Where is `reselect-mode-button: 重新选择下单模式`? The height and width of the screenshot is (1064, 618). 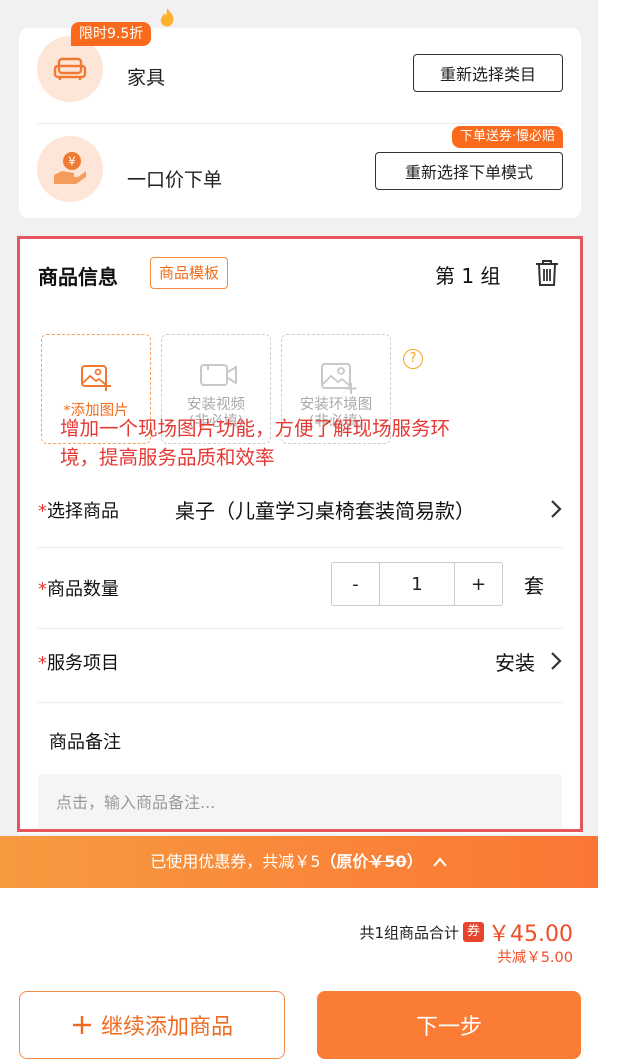
reselect-mode-button: 重新选择下单模式 is located at coordinates (469, 171).